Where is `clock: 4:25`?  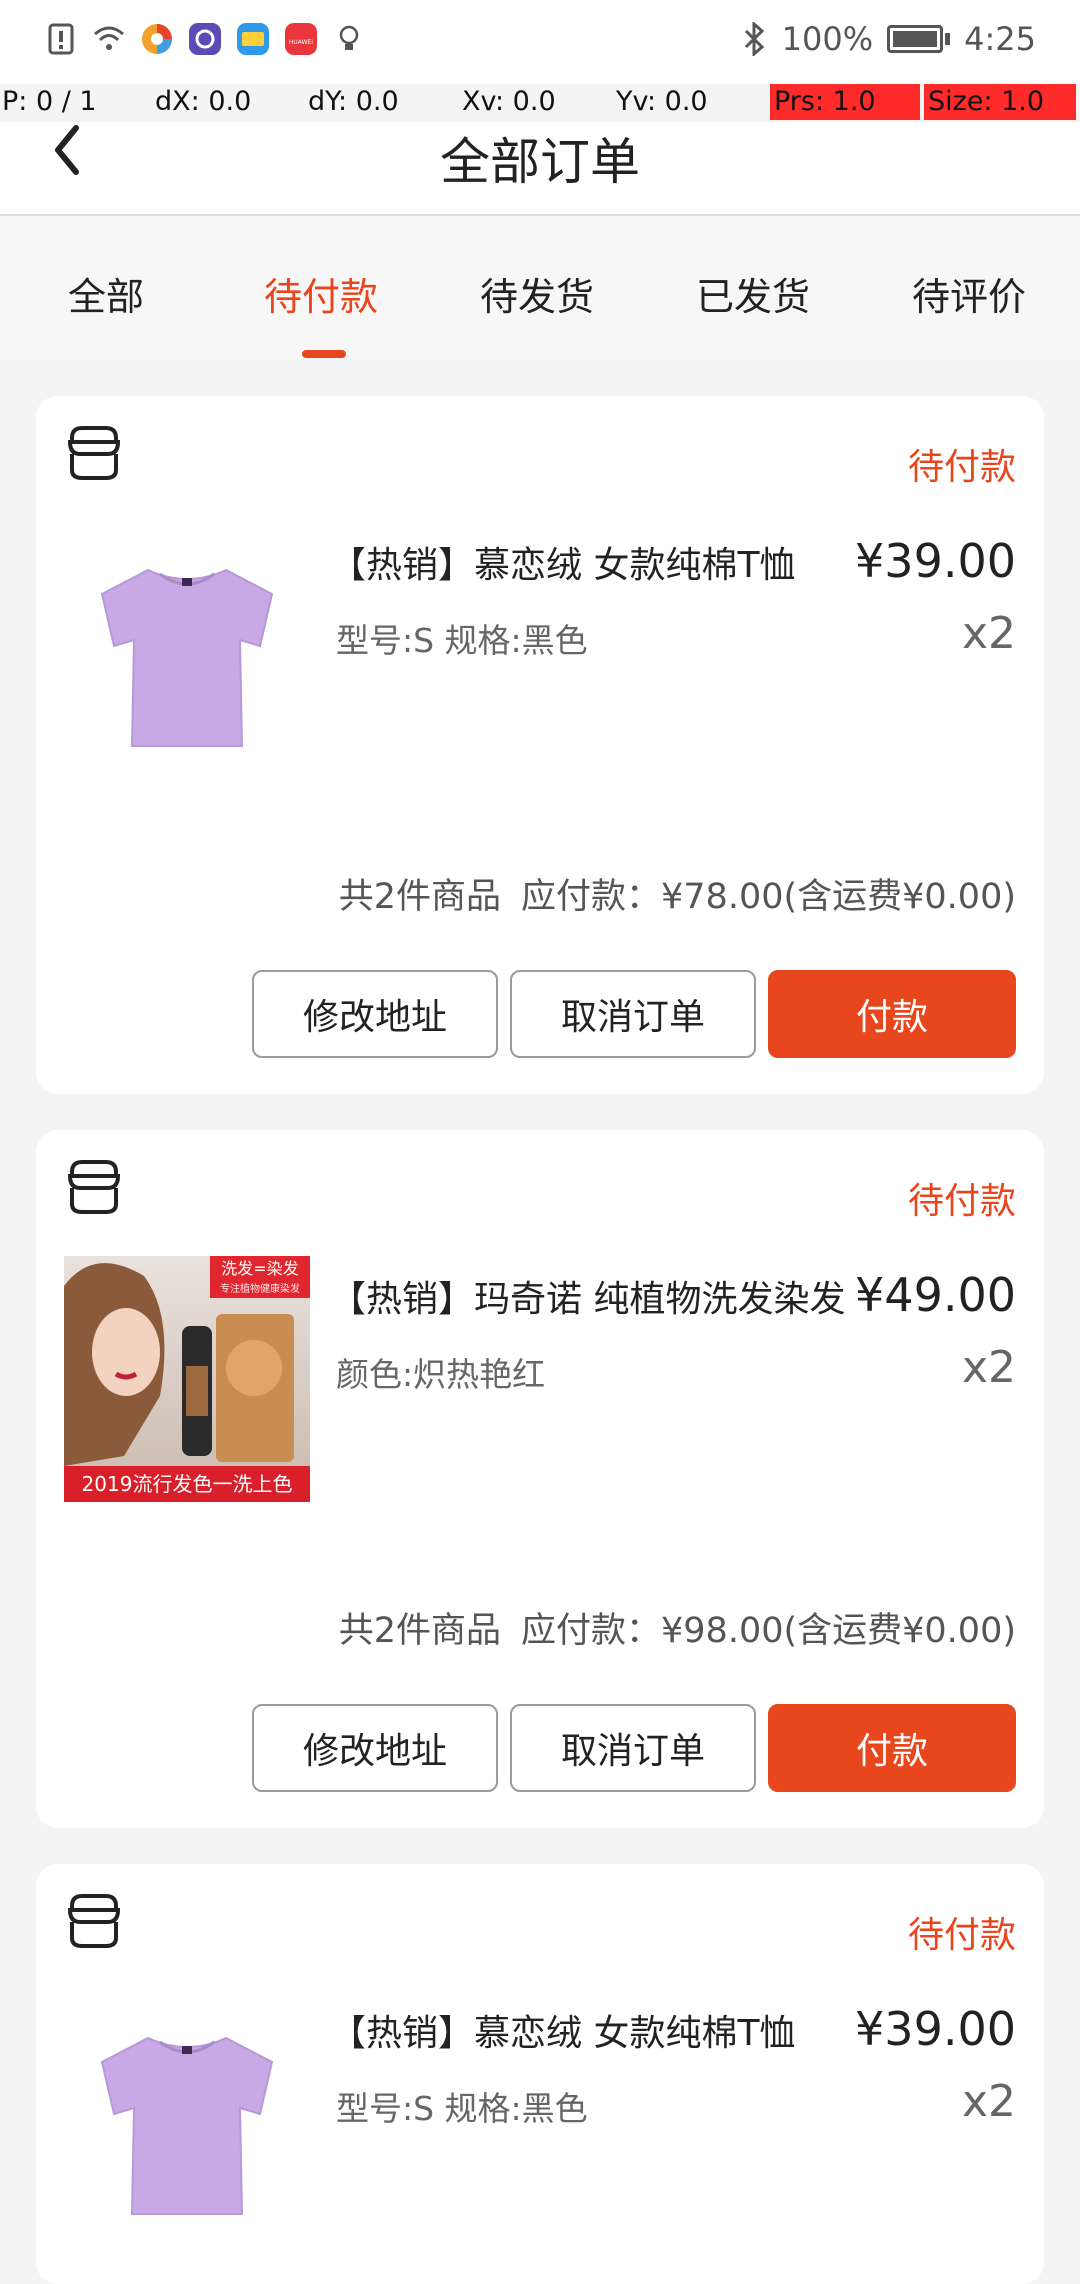 clock: 4:25 is located at coordinates (1000, 39).